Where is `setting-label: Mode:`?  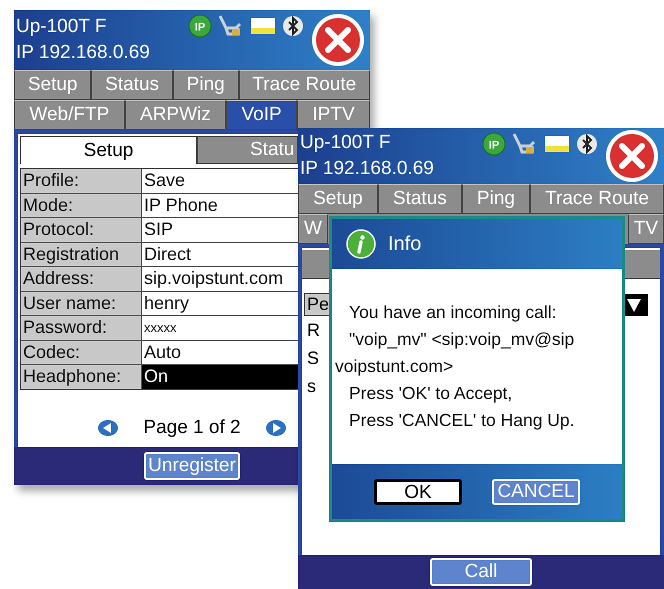
setting-label: Mode: is located at coordinates (81, 205).